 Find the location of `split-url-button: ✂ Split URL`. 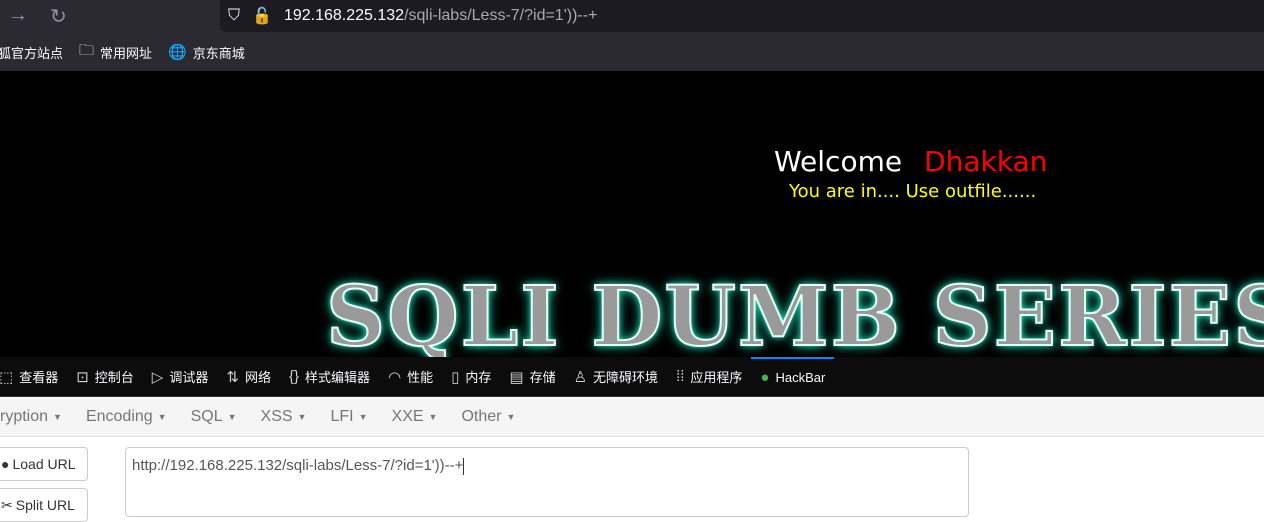

split-url-button: ✂ Split URL is located at coordinates (44, 505).